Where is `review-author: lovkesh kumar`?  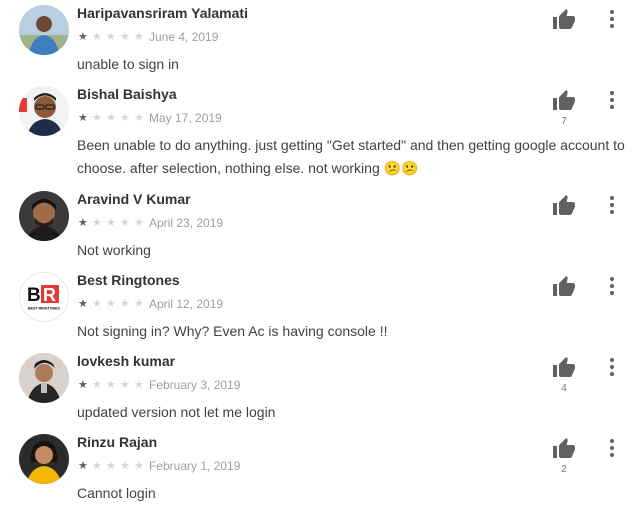
review-author: lovkesh kumar is located at coordinates (126, 361).